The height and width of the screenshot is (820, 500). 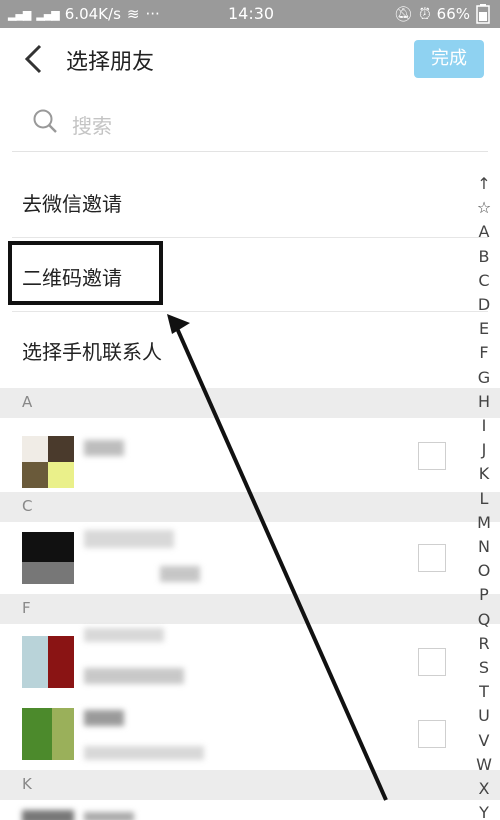 I want to click on search-icon, so click(x=45, y=121).